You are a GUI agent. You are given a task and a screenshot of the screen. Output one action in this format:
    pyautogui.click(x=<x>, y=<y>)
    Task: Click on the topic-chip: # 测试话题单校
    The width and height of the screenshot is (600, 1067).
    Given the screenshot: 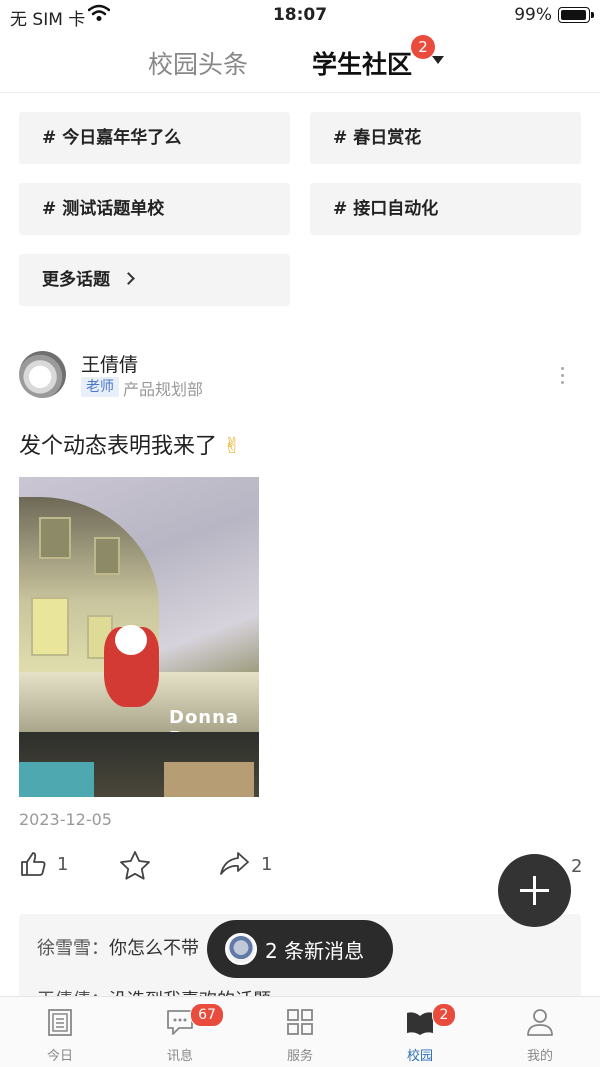 What is the action you would take?
    pyautogui.click(x=154, y=209)
    